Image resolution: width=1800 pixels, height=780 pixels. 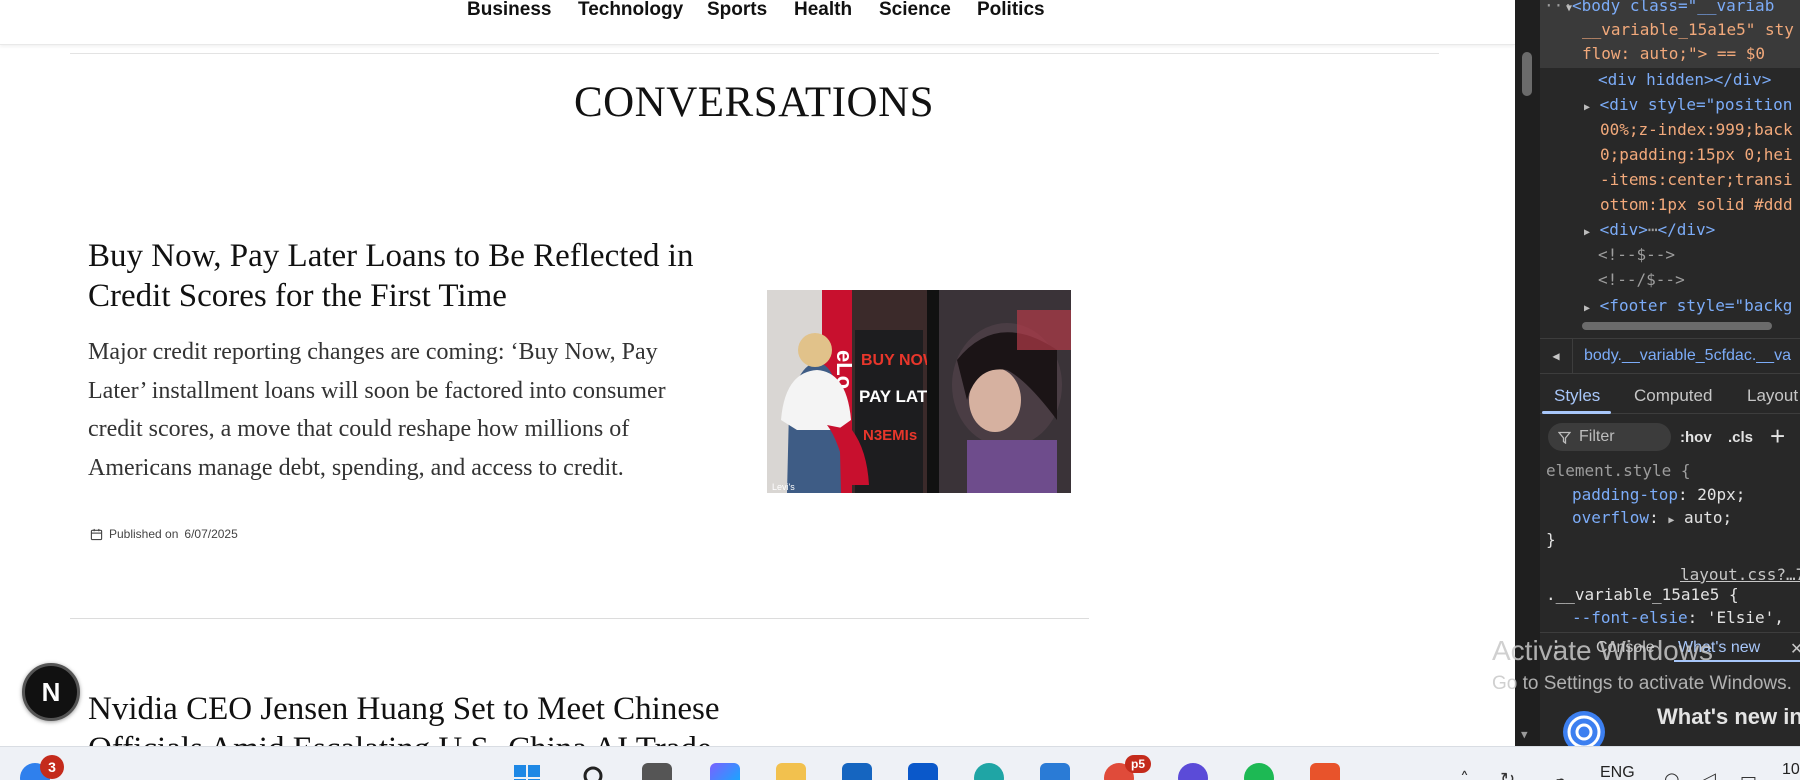 I want to click on scroll-down-icon: ▼, so click(x=1524, y=734).